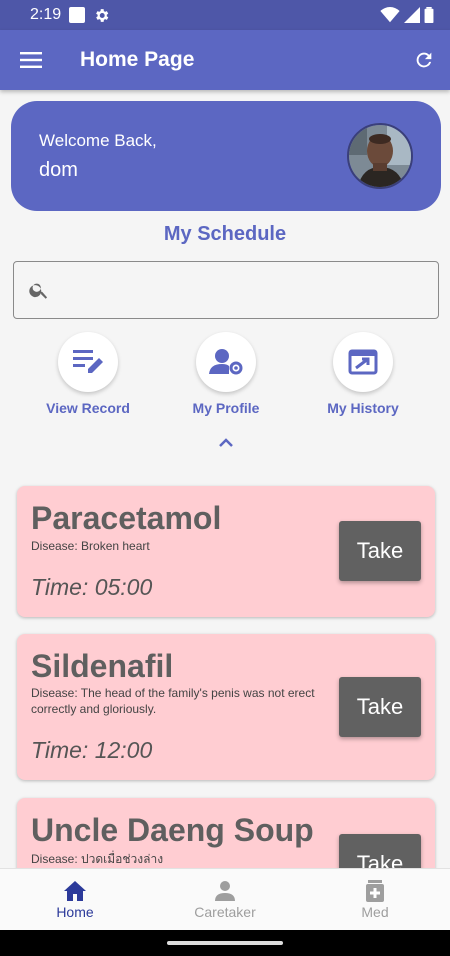 The width and height of the screenshot is (450, 956). What do you see at coordinates (226, 156) in the screenshot?
I see `welcome-card: Welcome Back, dom` at bounding box center [226, 156].